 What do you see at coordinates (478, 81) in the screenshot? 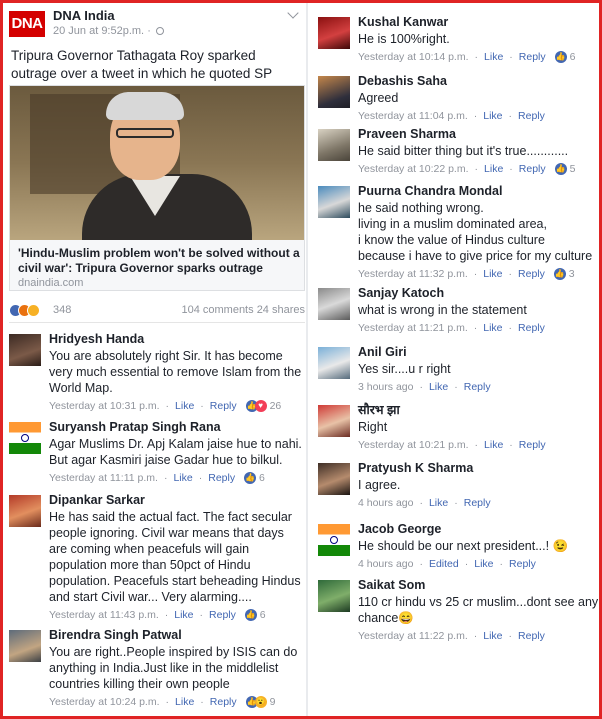
I see `commenter-name: Debashis Saha` at bounding box center [478, 81].